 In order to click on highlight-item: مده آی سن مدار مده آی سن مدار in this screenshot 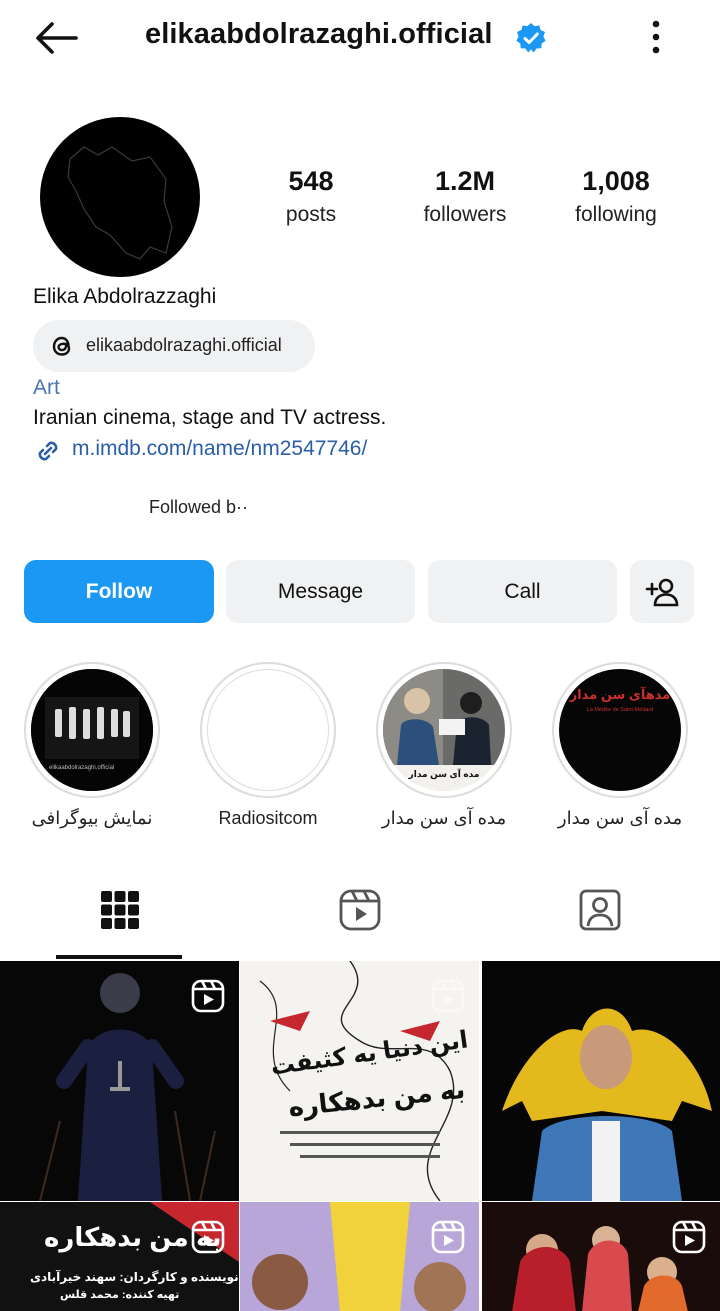, I will do `click(444, 745)`.